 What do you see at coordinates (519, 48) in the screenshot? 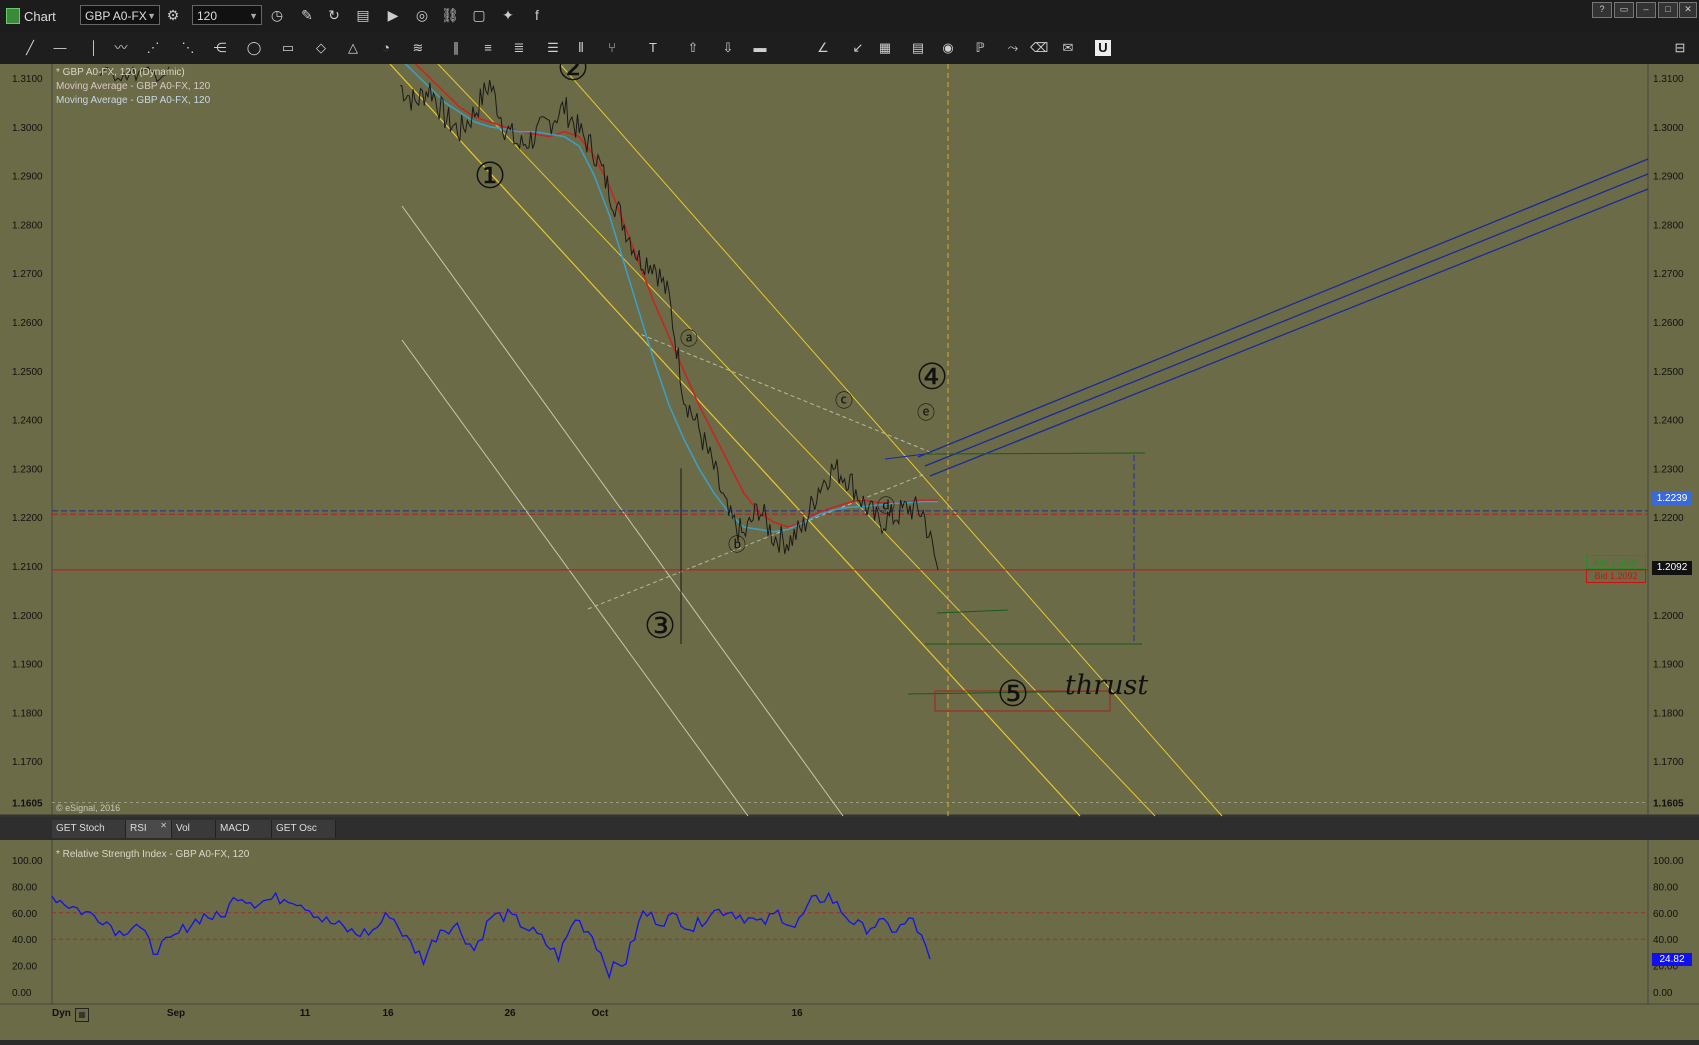
I see `fib-retracement-icon: ≣` at bounding box center [519, 48].